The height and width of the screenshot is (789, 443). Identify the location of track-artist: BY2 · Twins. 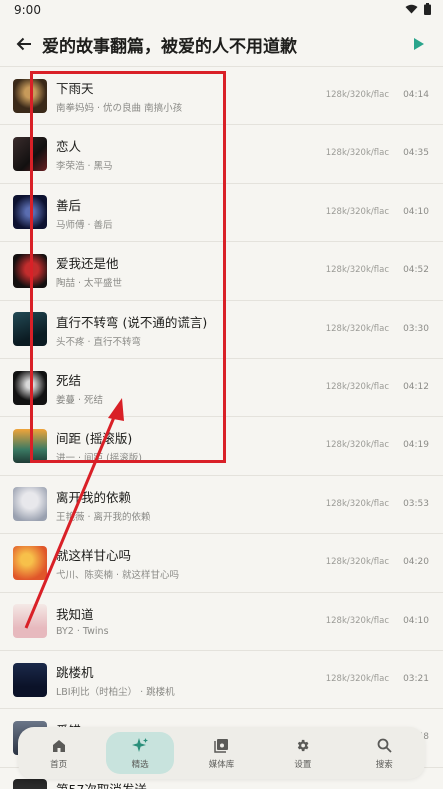
(82, 631).